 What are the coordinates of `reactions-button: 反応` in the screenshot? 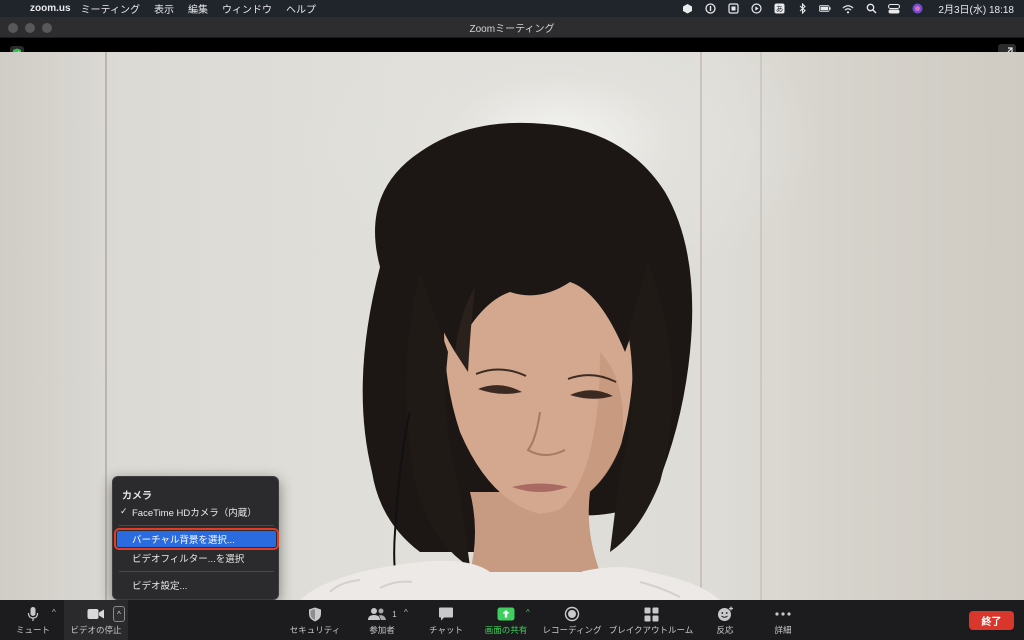 It's located at (725, 620).